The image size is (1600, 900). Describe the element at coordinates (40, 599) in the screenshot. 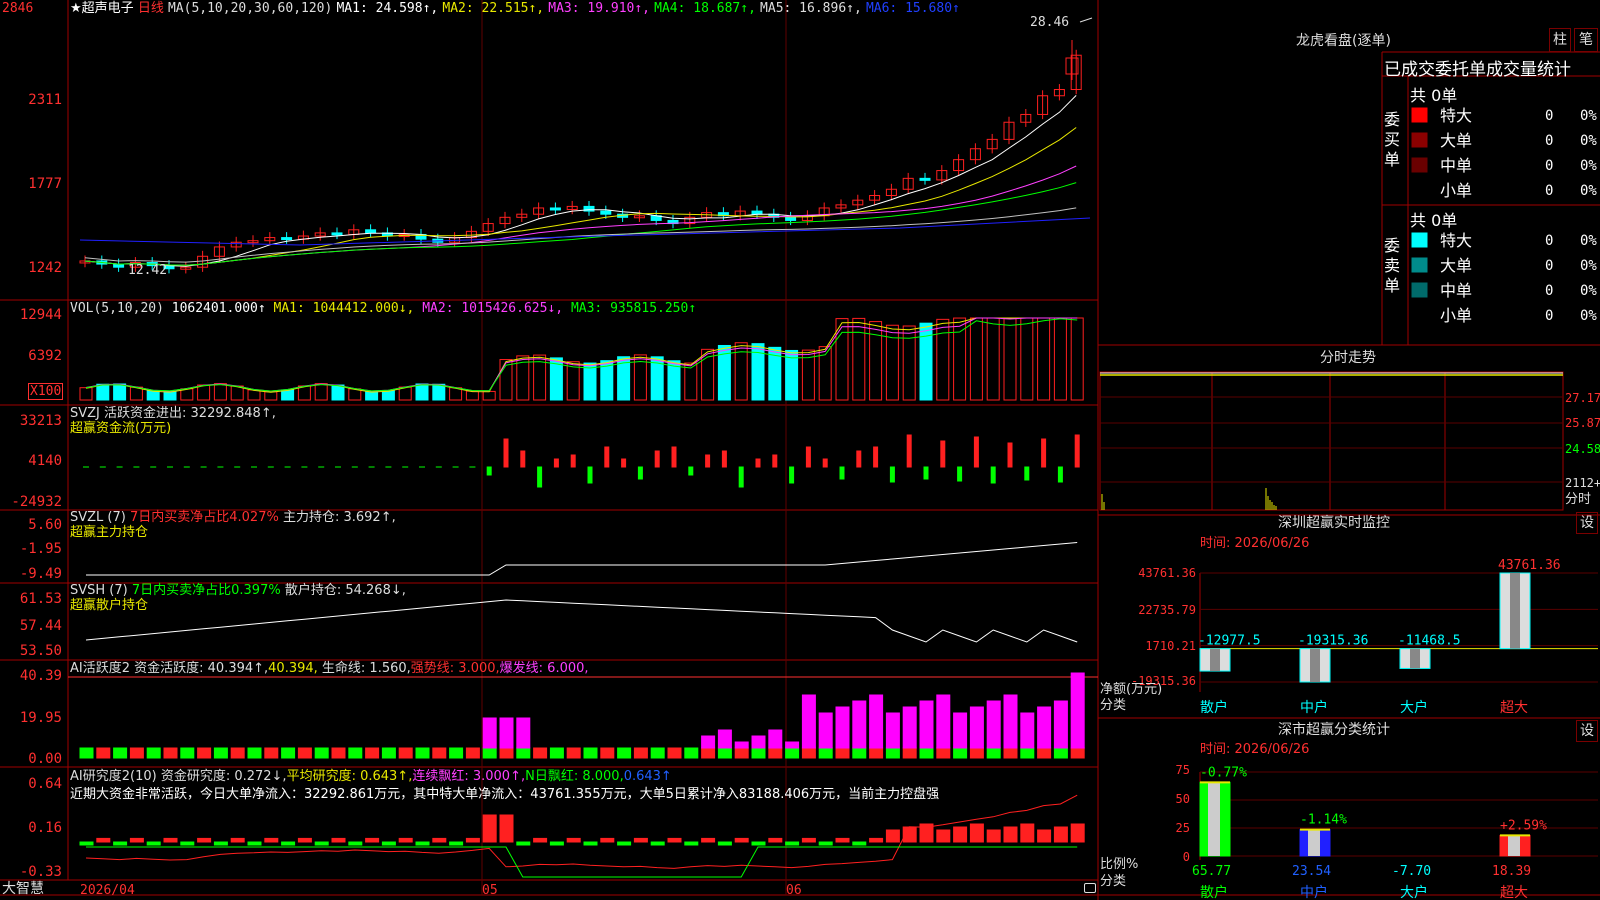

I see `y-tick: 61.53` at that location.